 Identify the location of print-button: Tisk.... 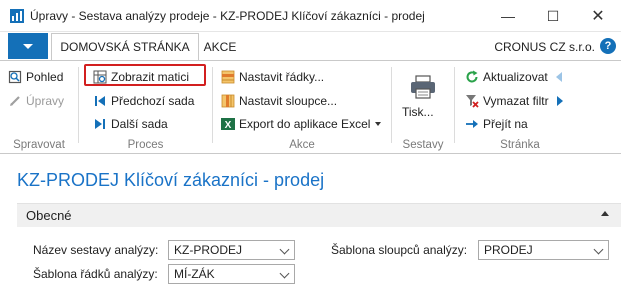
(423, 100).